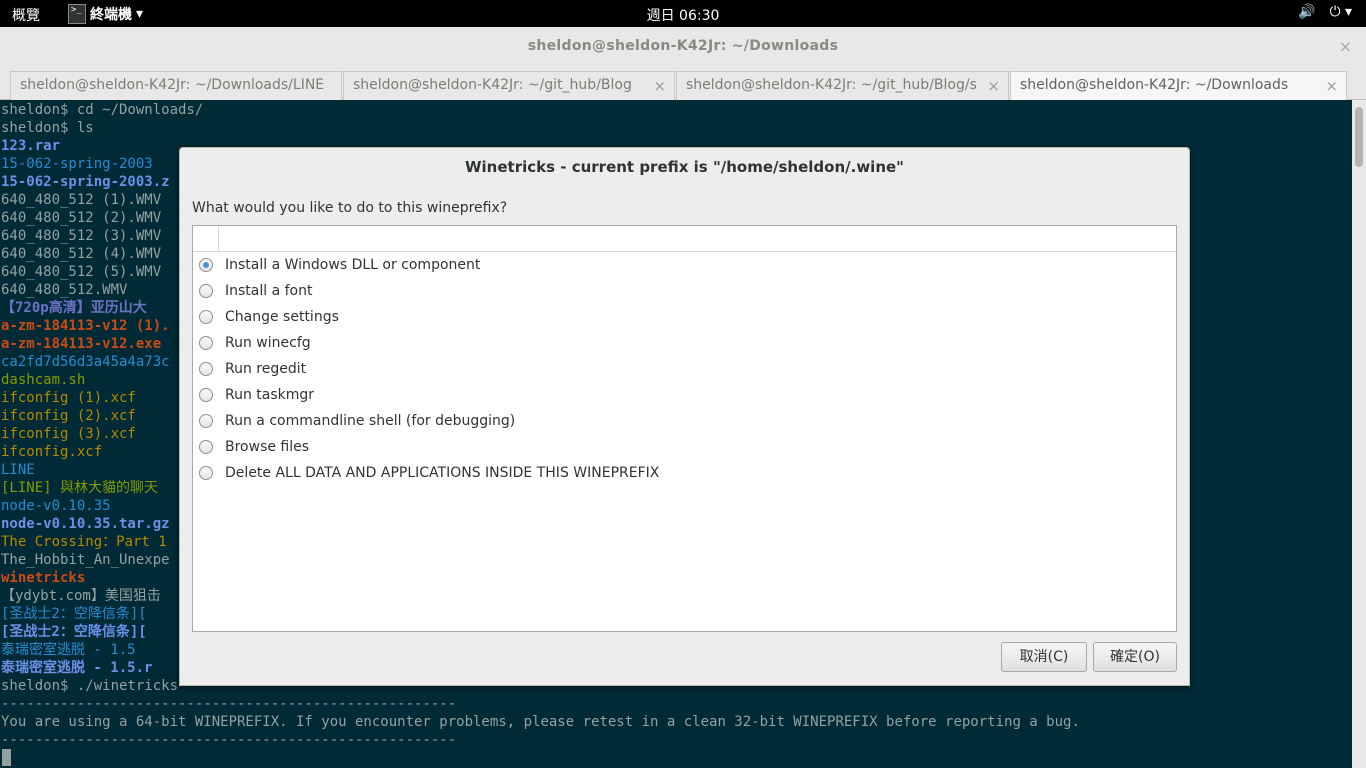 Image resolution: width=1366 pixels, height=768 pixels. I want to click on option-row: Install a Windows DLL or component, so click(339, 265).